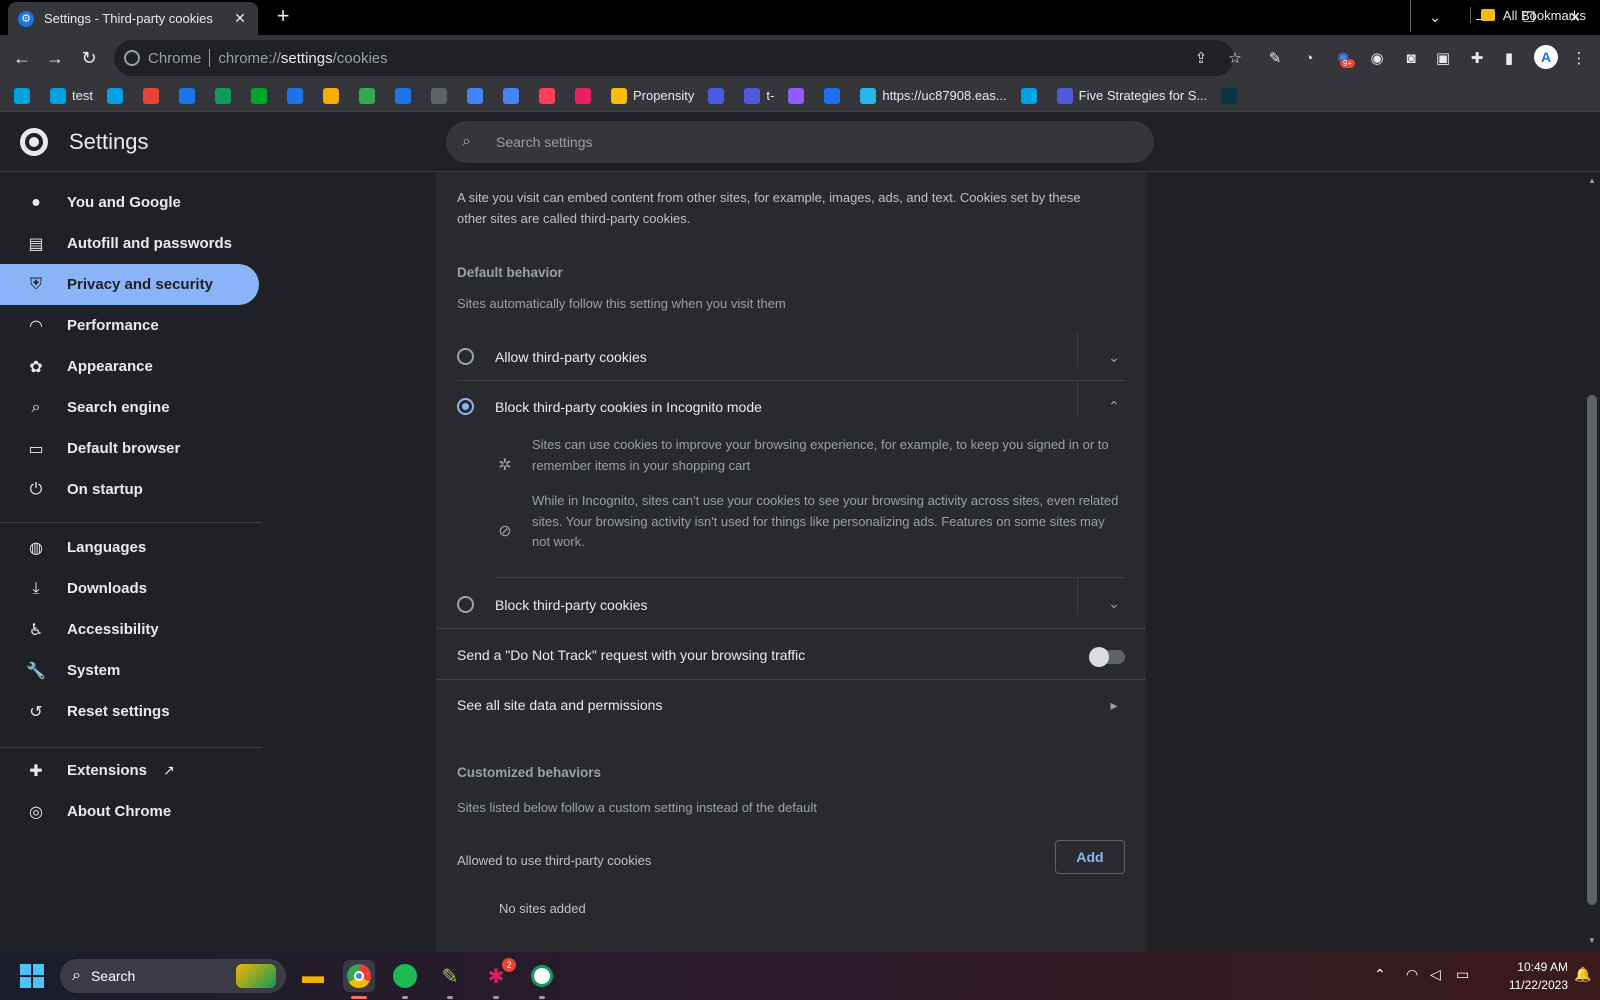 This screenshot has height=1000, width=1600. What do you see at coordinates (652, 95) in the screenshot?
I see `bookmark-item: Propensity` at bounding box center [652, 95].